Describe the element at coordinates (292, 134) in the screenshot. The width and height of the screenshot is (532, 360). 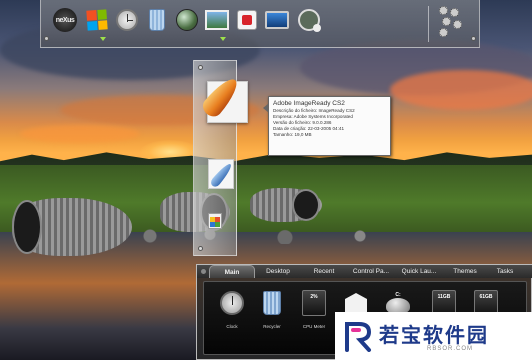
I see `tooltip-size: Tamanho: 19,0 MB` at that location.